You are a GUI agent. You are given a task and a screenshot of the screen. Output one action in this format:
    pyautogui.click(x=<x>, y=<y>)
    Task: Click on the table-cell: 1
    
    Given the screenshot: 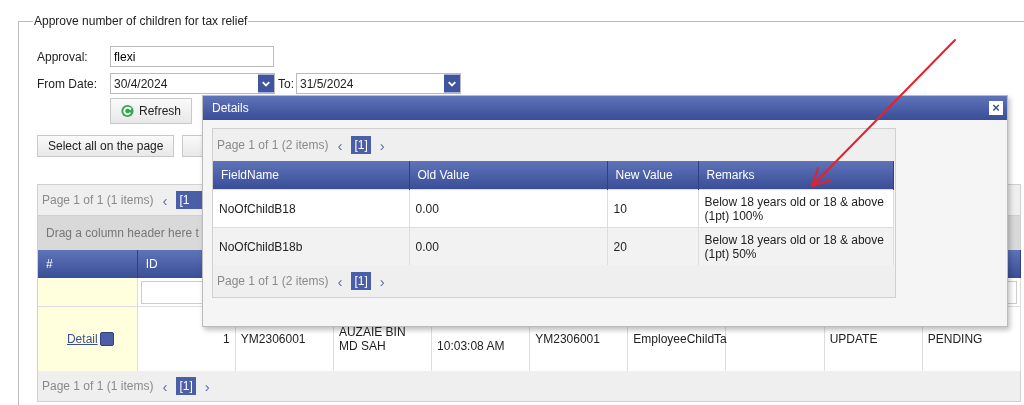 What is the action you would take?
    pyautogui.click(x=226, y=339)
    